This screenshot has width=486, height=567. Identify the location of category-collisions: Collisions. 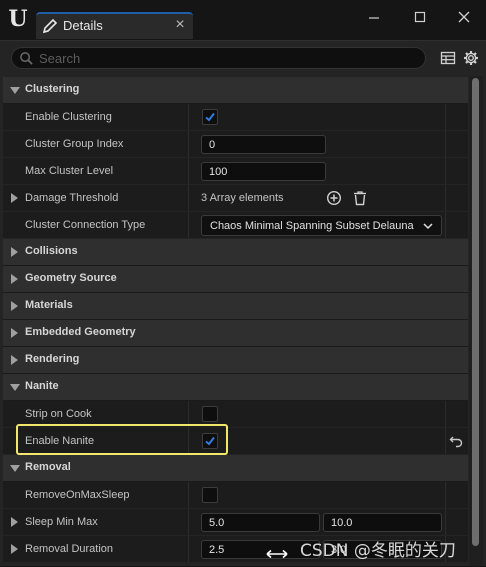
(235, 252).